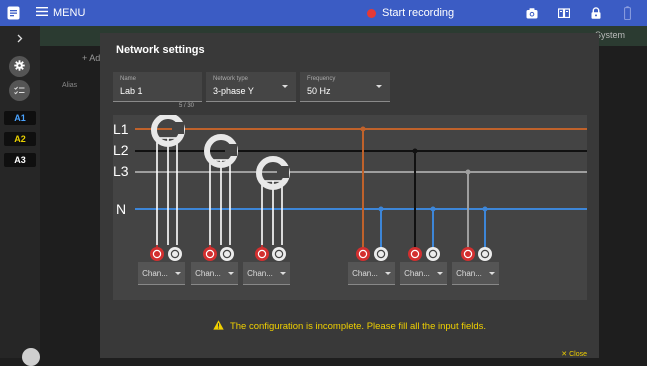 This screenshot has width=647, height=366. I want to click on dialog-title: Network settings, so click(160, 50).